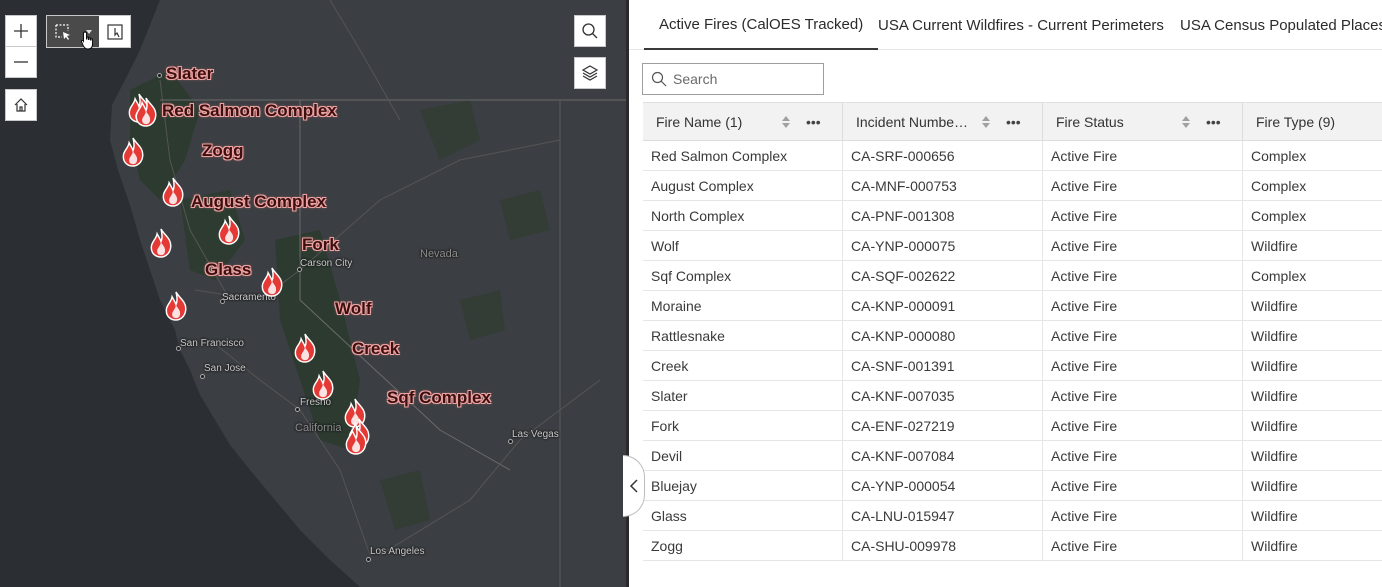 This screenshot has width=1382, height=587. I want to click on select-tool-button, so click(63, 31).